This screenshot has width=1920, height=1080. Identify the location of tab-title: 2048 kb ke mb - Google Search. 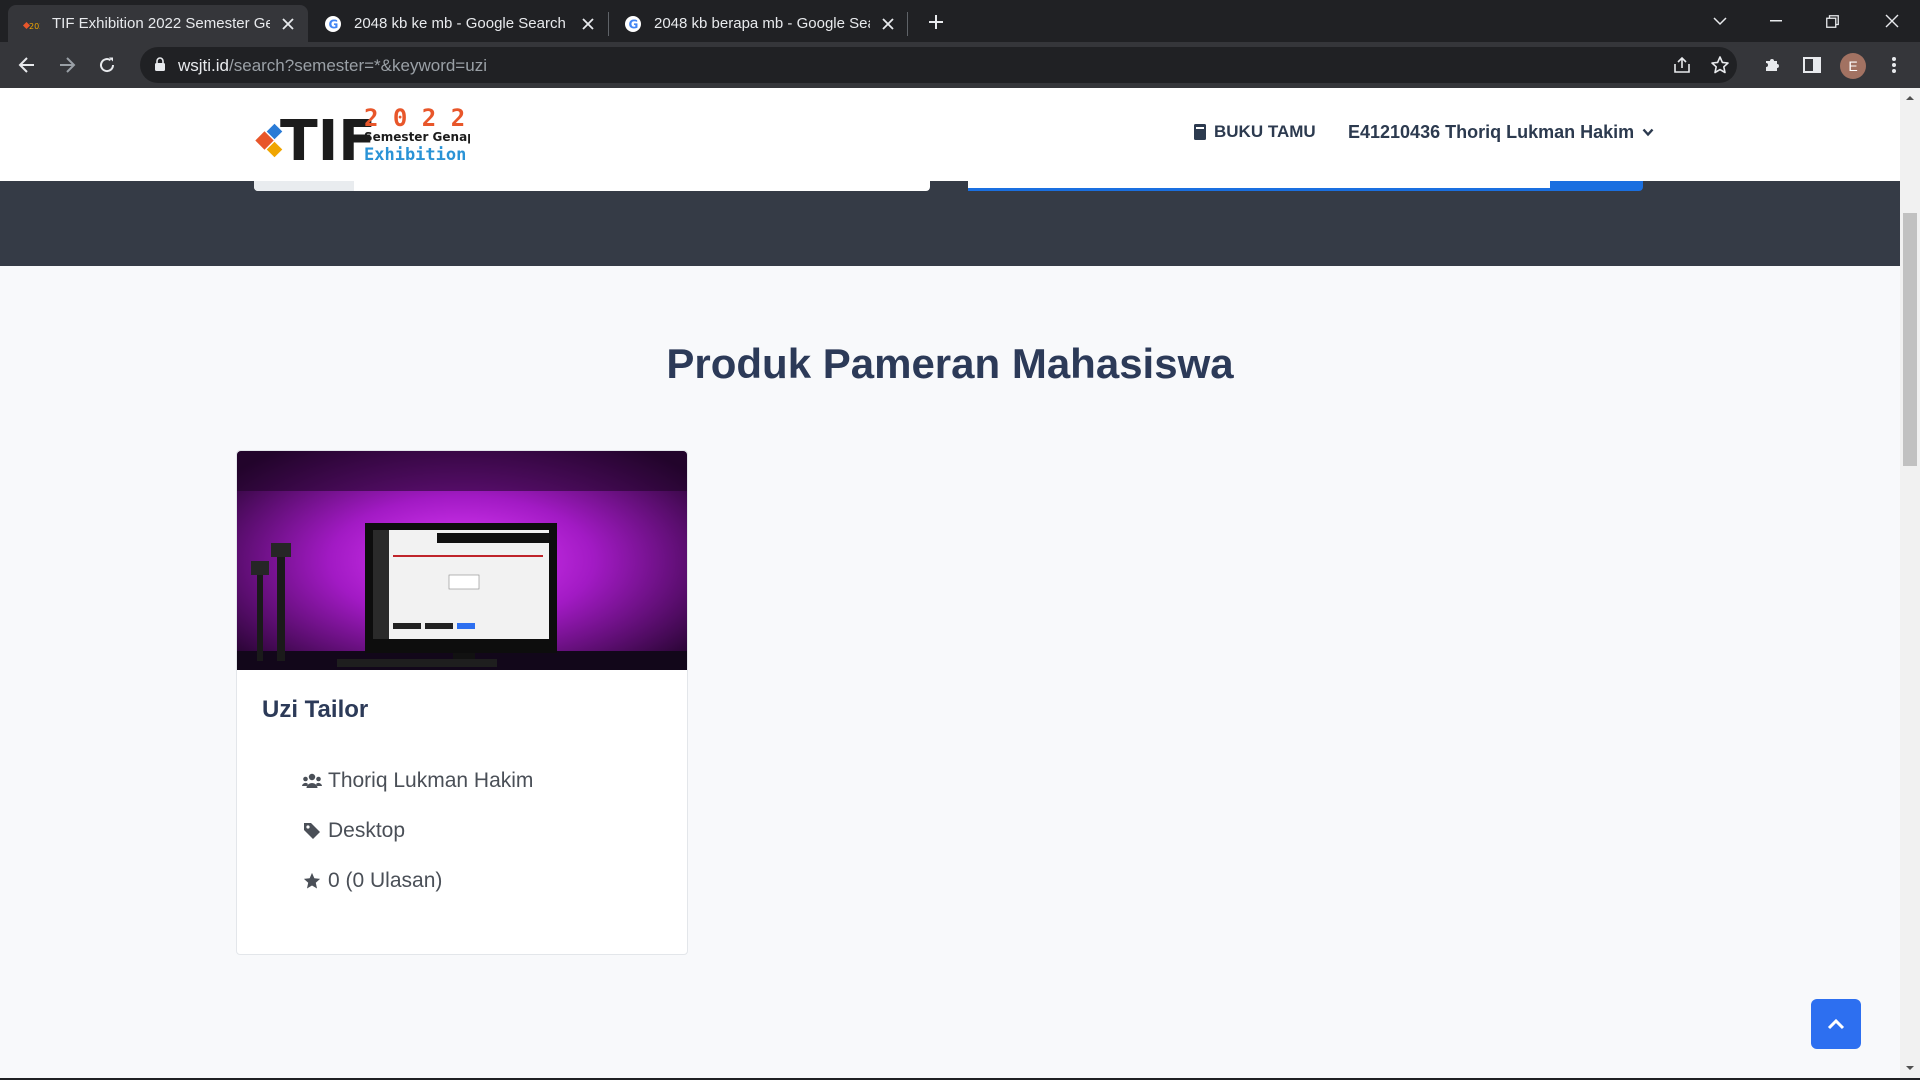
(460, 23).